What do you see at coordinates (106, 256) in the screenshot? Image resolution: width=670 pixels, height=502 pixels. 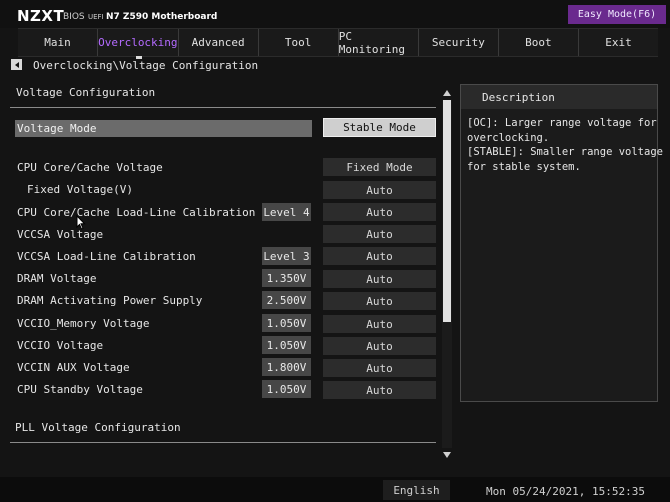 I see `vccsa-llc-label: VCCSA Load-Line Calibration` at bounding box center [106, 256].